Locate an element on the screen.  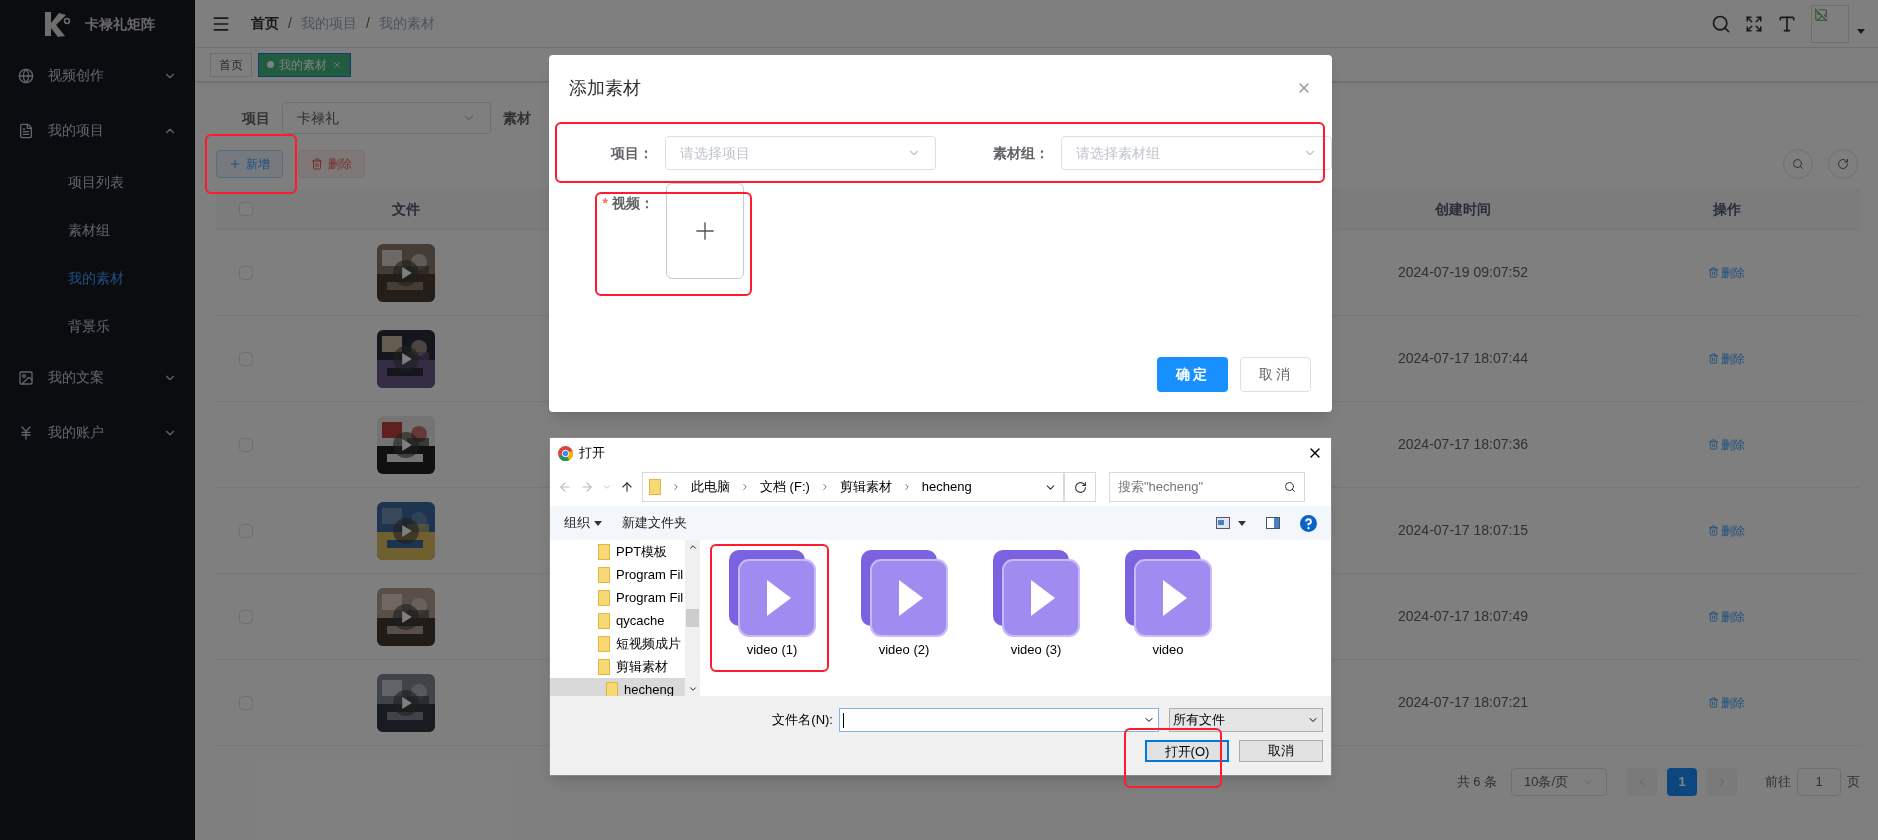
scrollbar is located at coordinates (692, 618).